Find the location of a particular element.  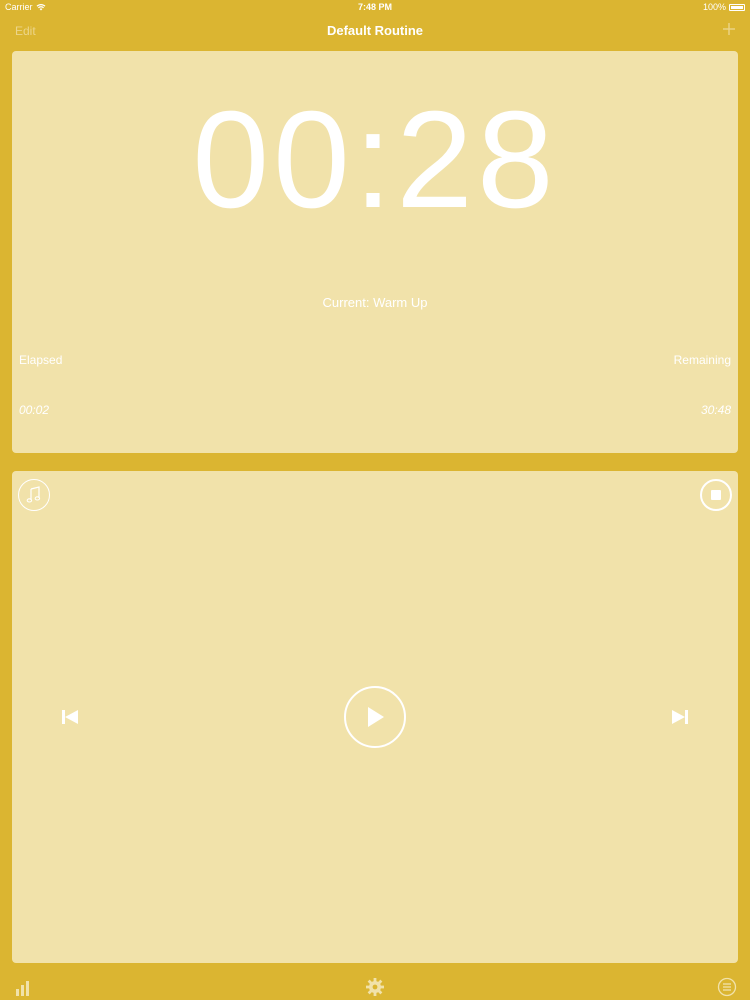

elapsed-label: Elapsed is located at coordinates (41, 360).